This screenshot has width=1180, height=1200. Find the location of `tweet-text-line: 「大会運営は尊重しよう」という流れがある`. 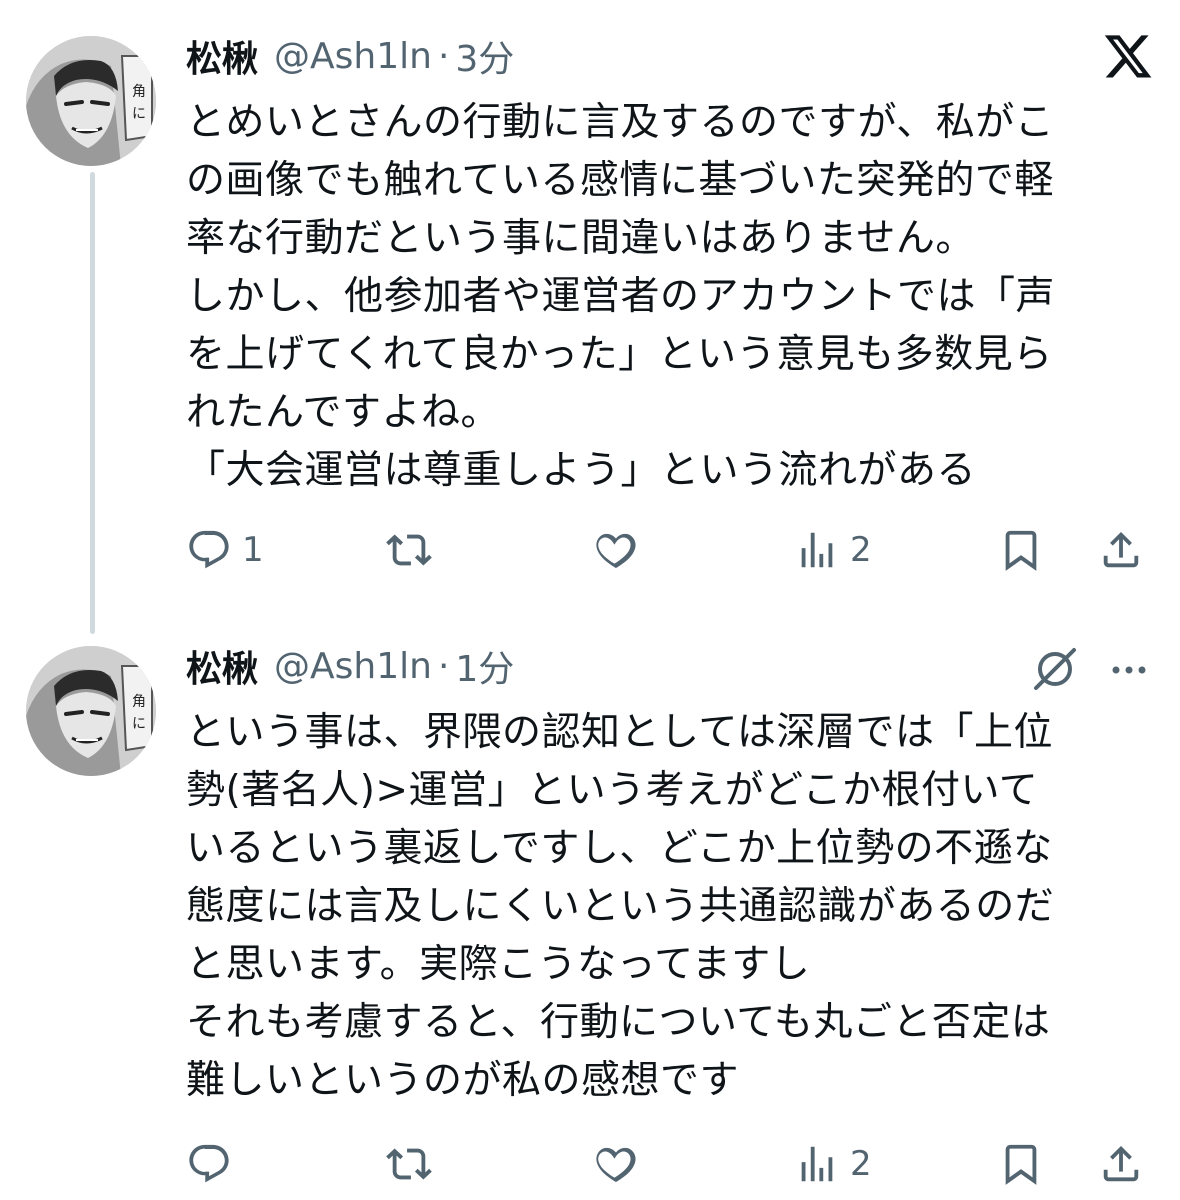

tweet-text-line: 「大会運営は尊重しよう」という流れがある is located at coordinates (581, 470).